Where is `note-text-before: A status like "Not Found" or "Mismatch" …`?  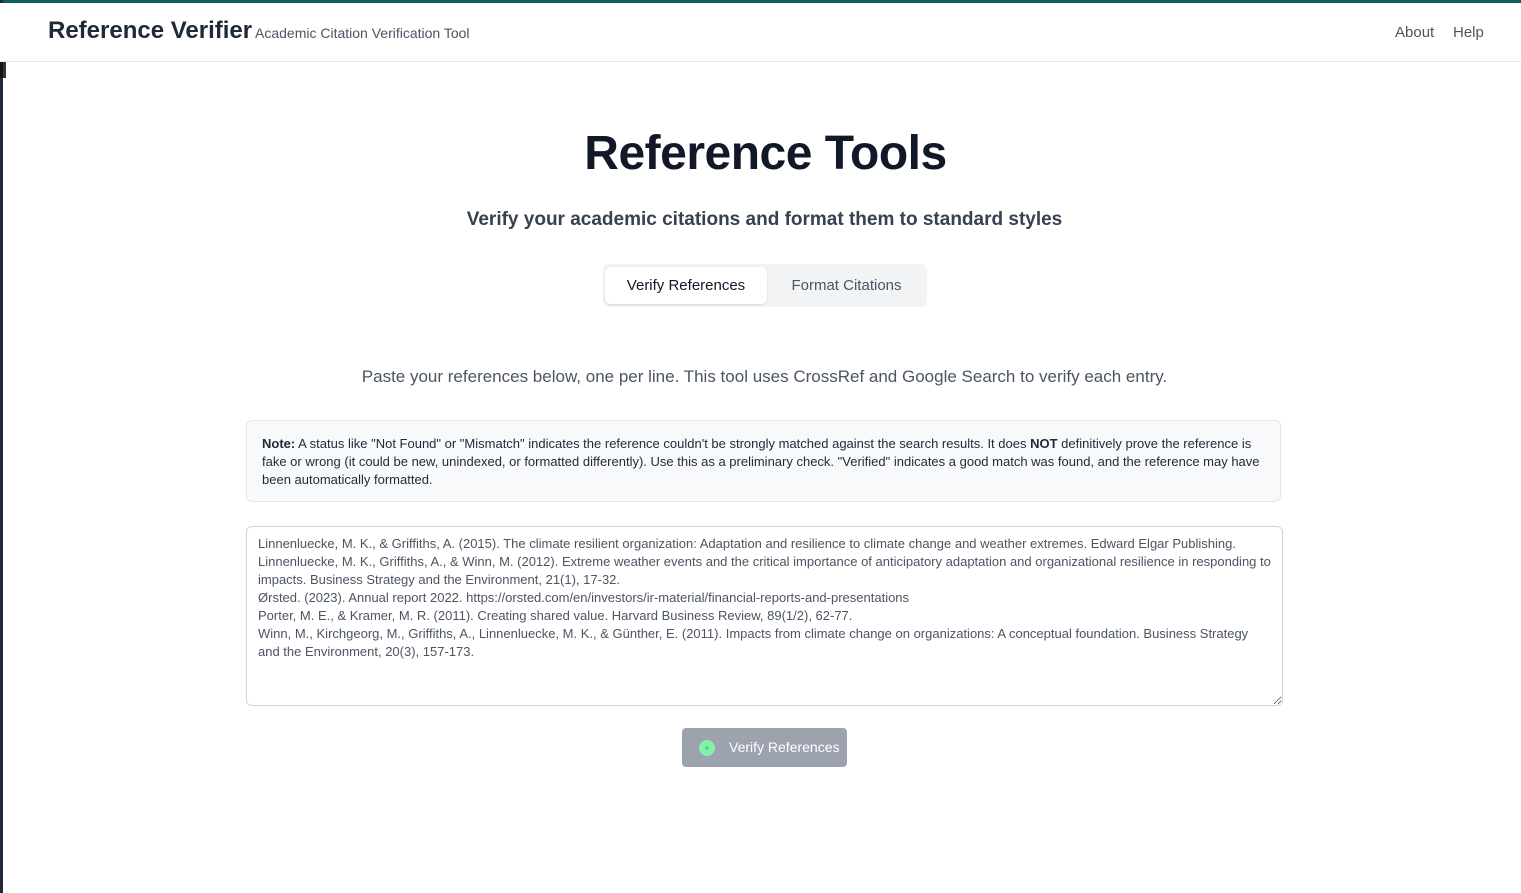
note-text-before: A status like "Not Found" or "Mismatch" … is located at coordinates (663, 443).